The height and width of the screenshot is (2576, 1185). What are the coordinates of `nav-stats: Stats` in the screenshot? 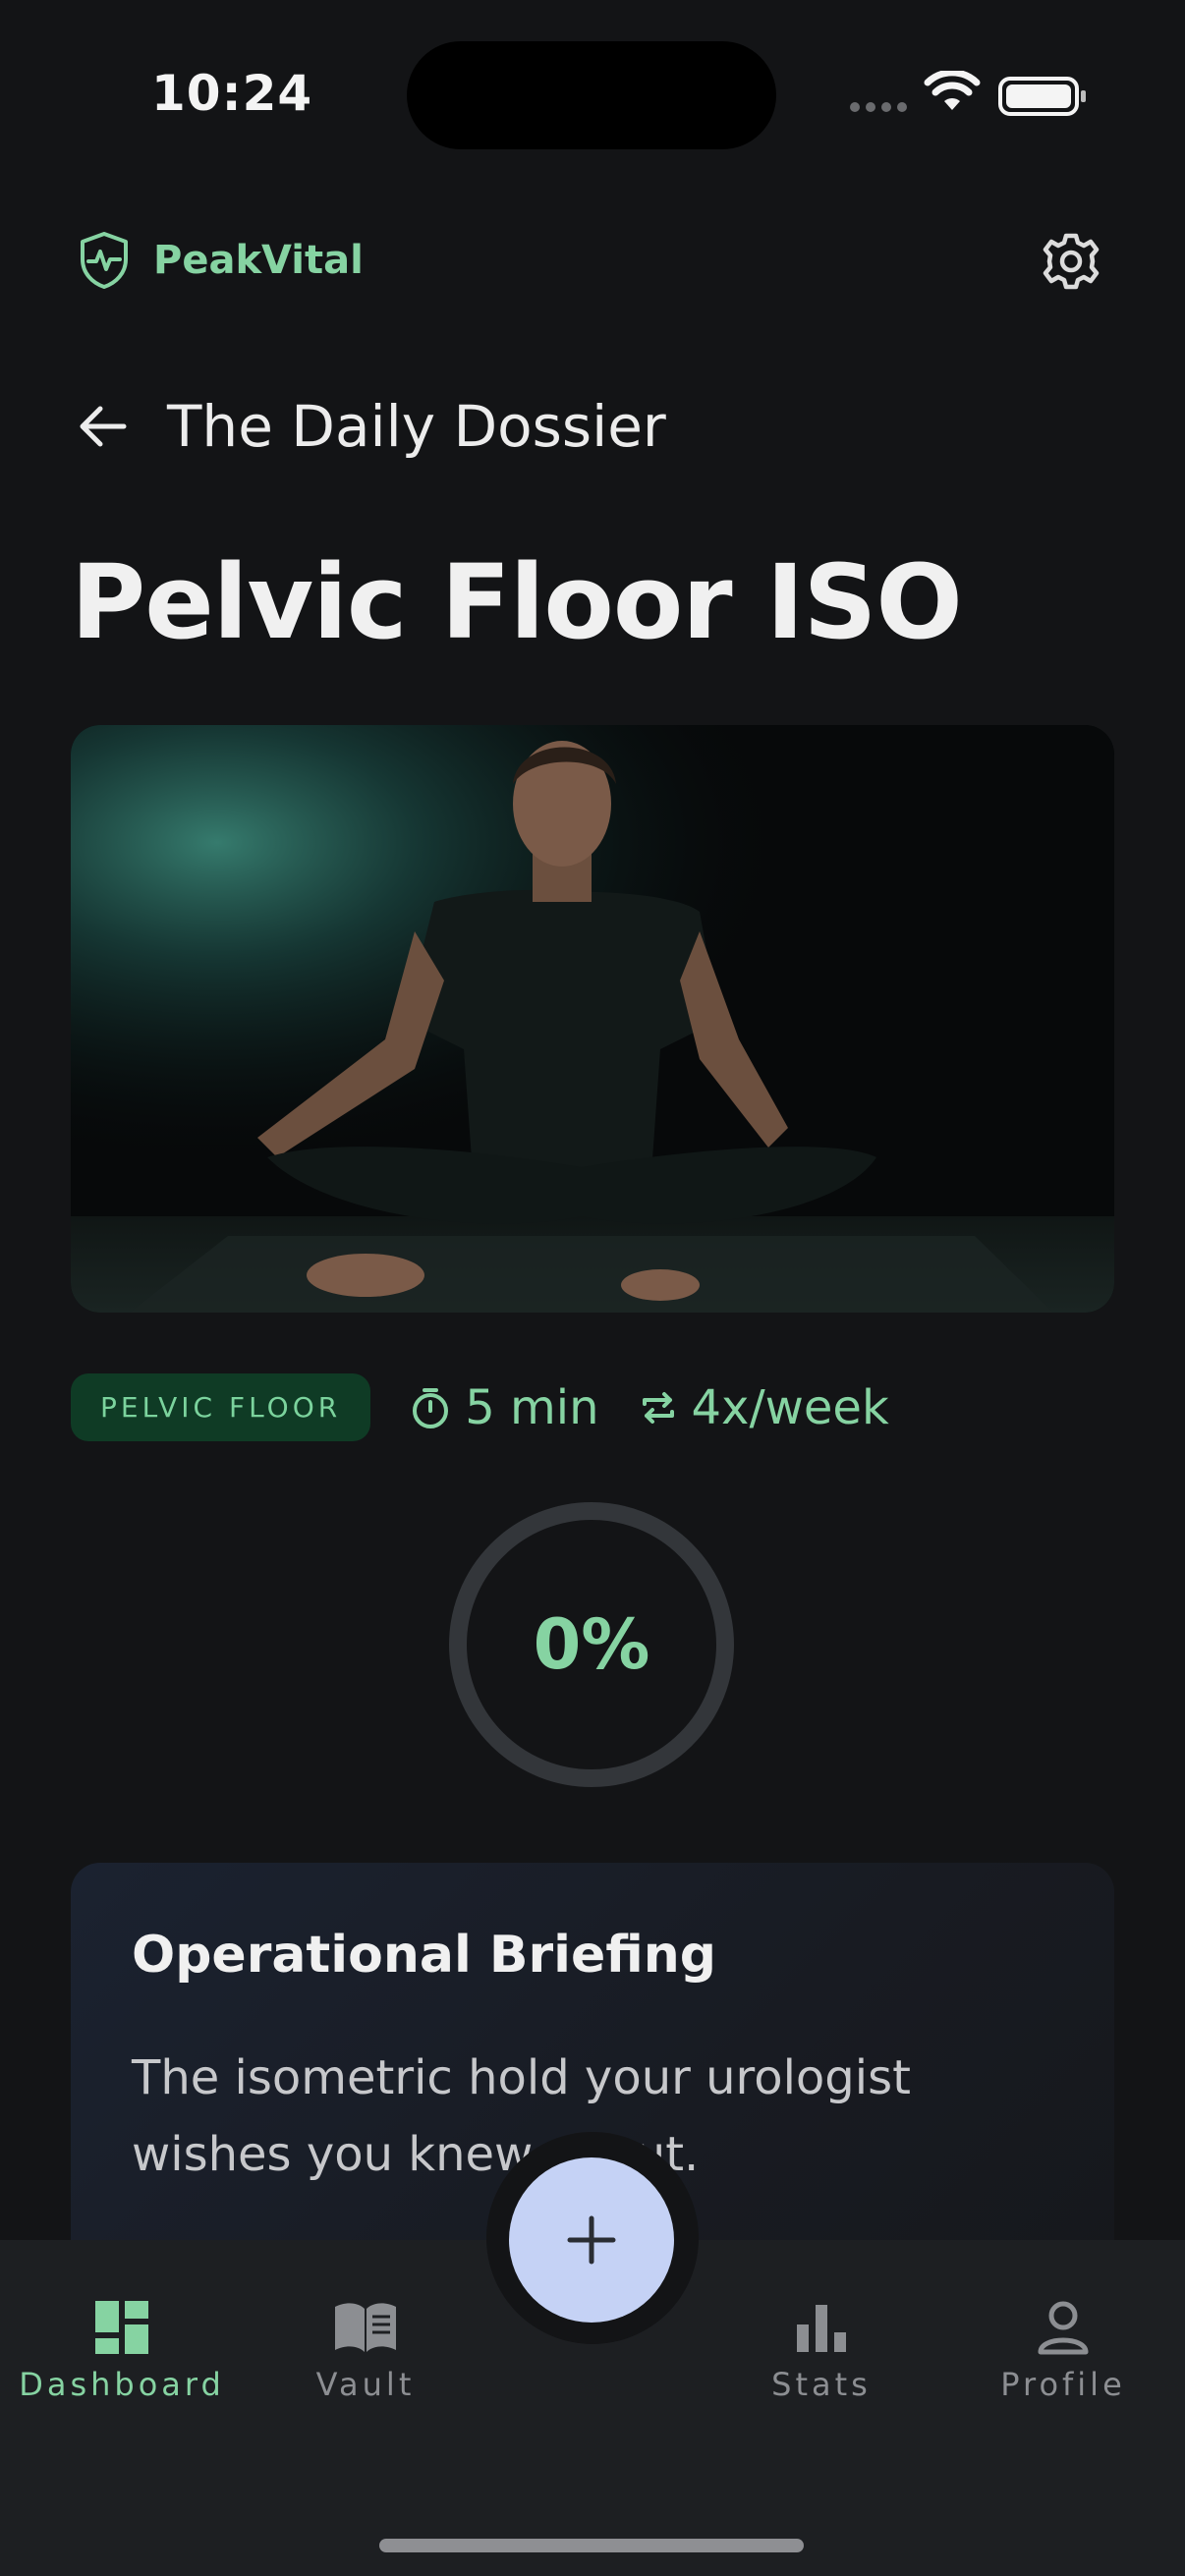 It's located at (821, 2351).